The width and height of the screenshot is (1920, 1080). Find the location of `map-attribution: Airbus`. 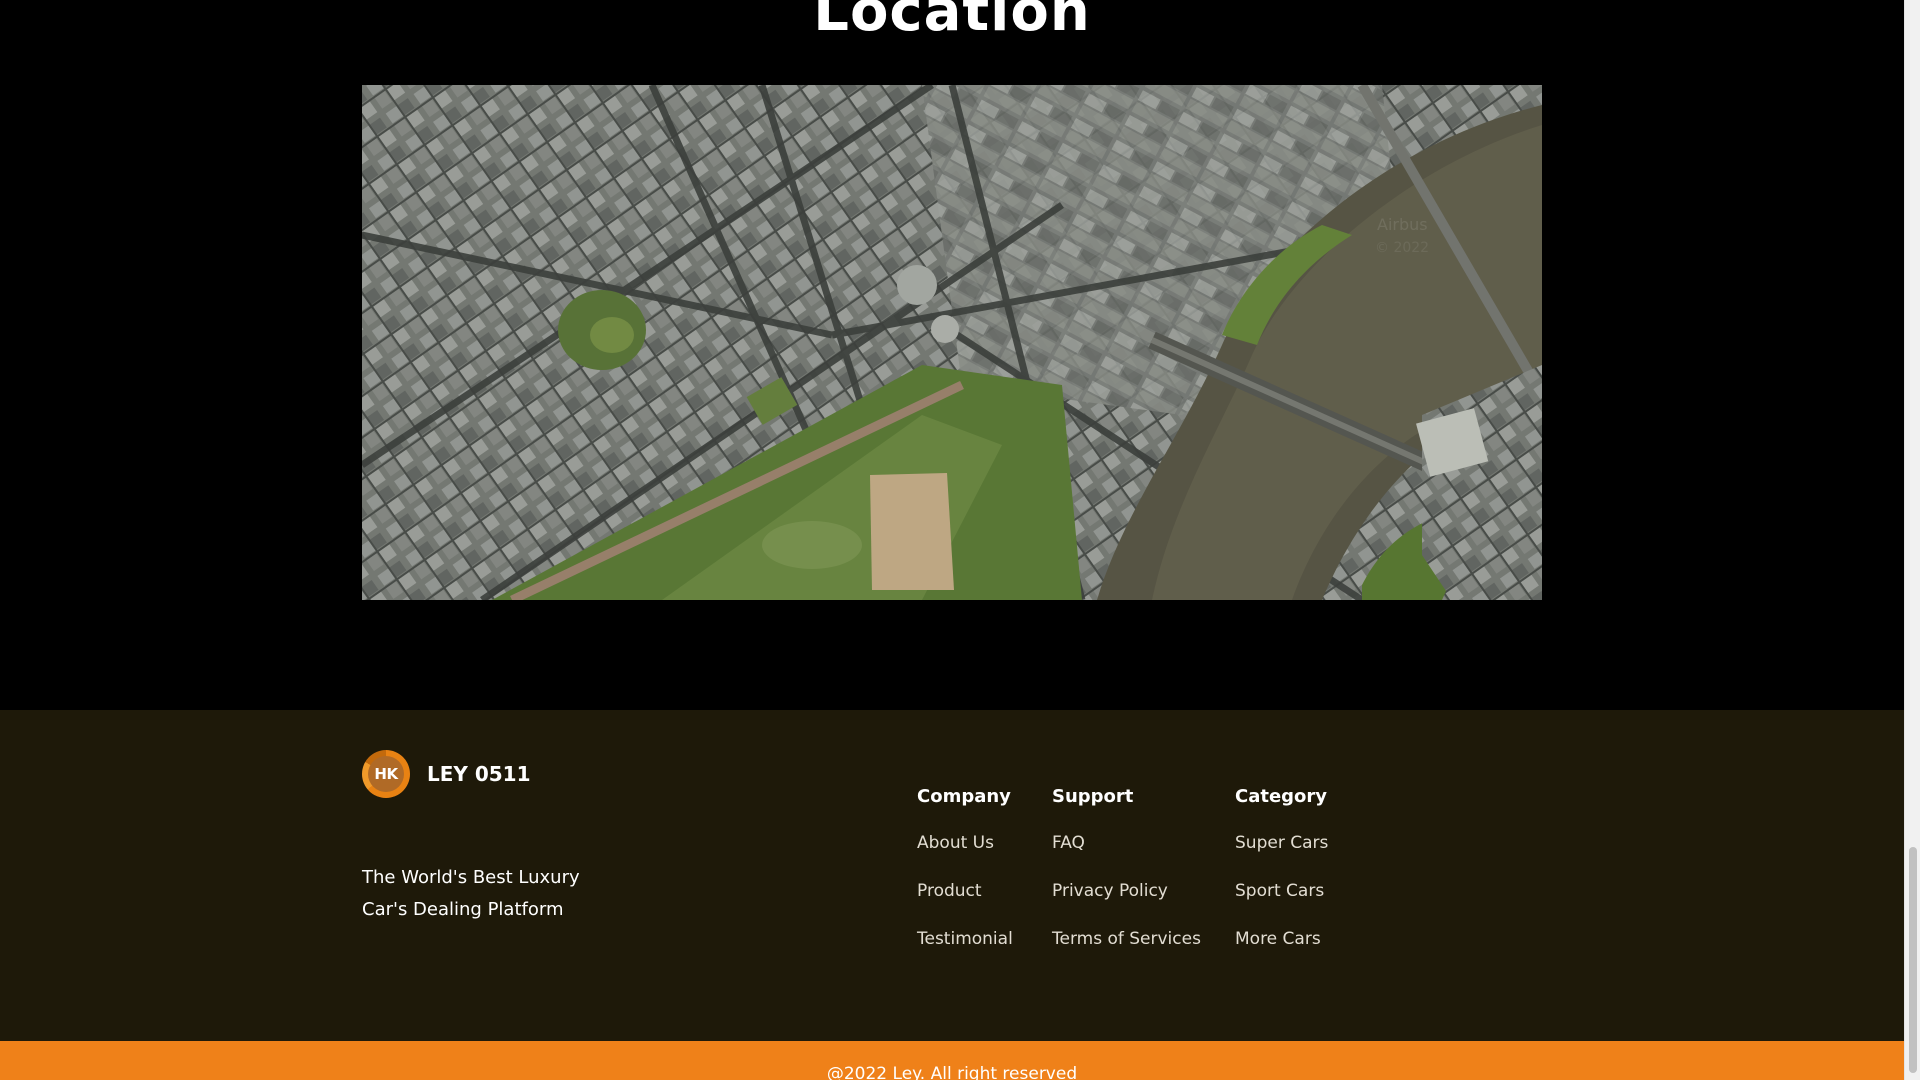

map-attribution: Airbus is located at coordinates (1402, 224).